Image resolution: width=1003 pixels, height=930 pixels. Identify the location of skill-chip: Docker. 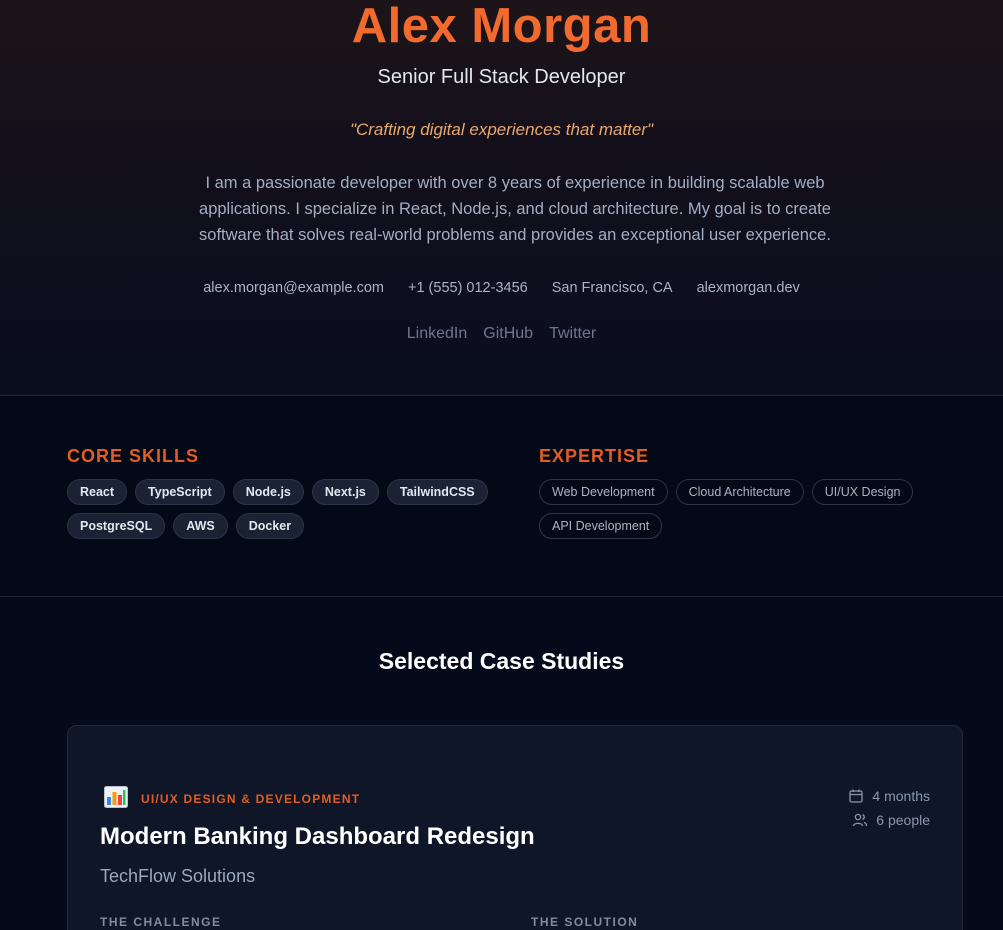
(270, 526).